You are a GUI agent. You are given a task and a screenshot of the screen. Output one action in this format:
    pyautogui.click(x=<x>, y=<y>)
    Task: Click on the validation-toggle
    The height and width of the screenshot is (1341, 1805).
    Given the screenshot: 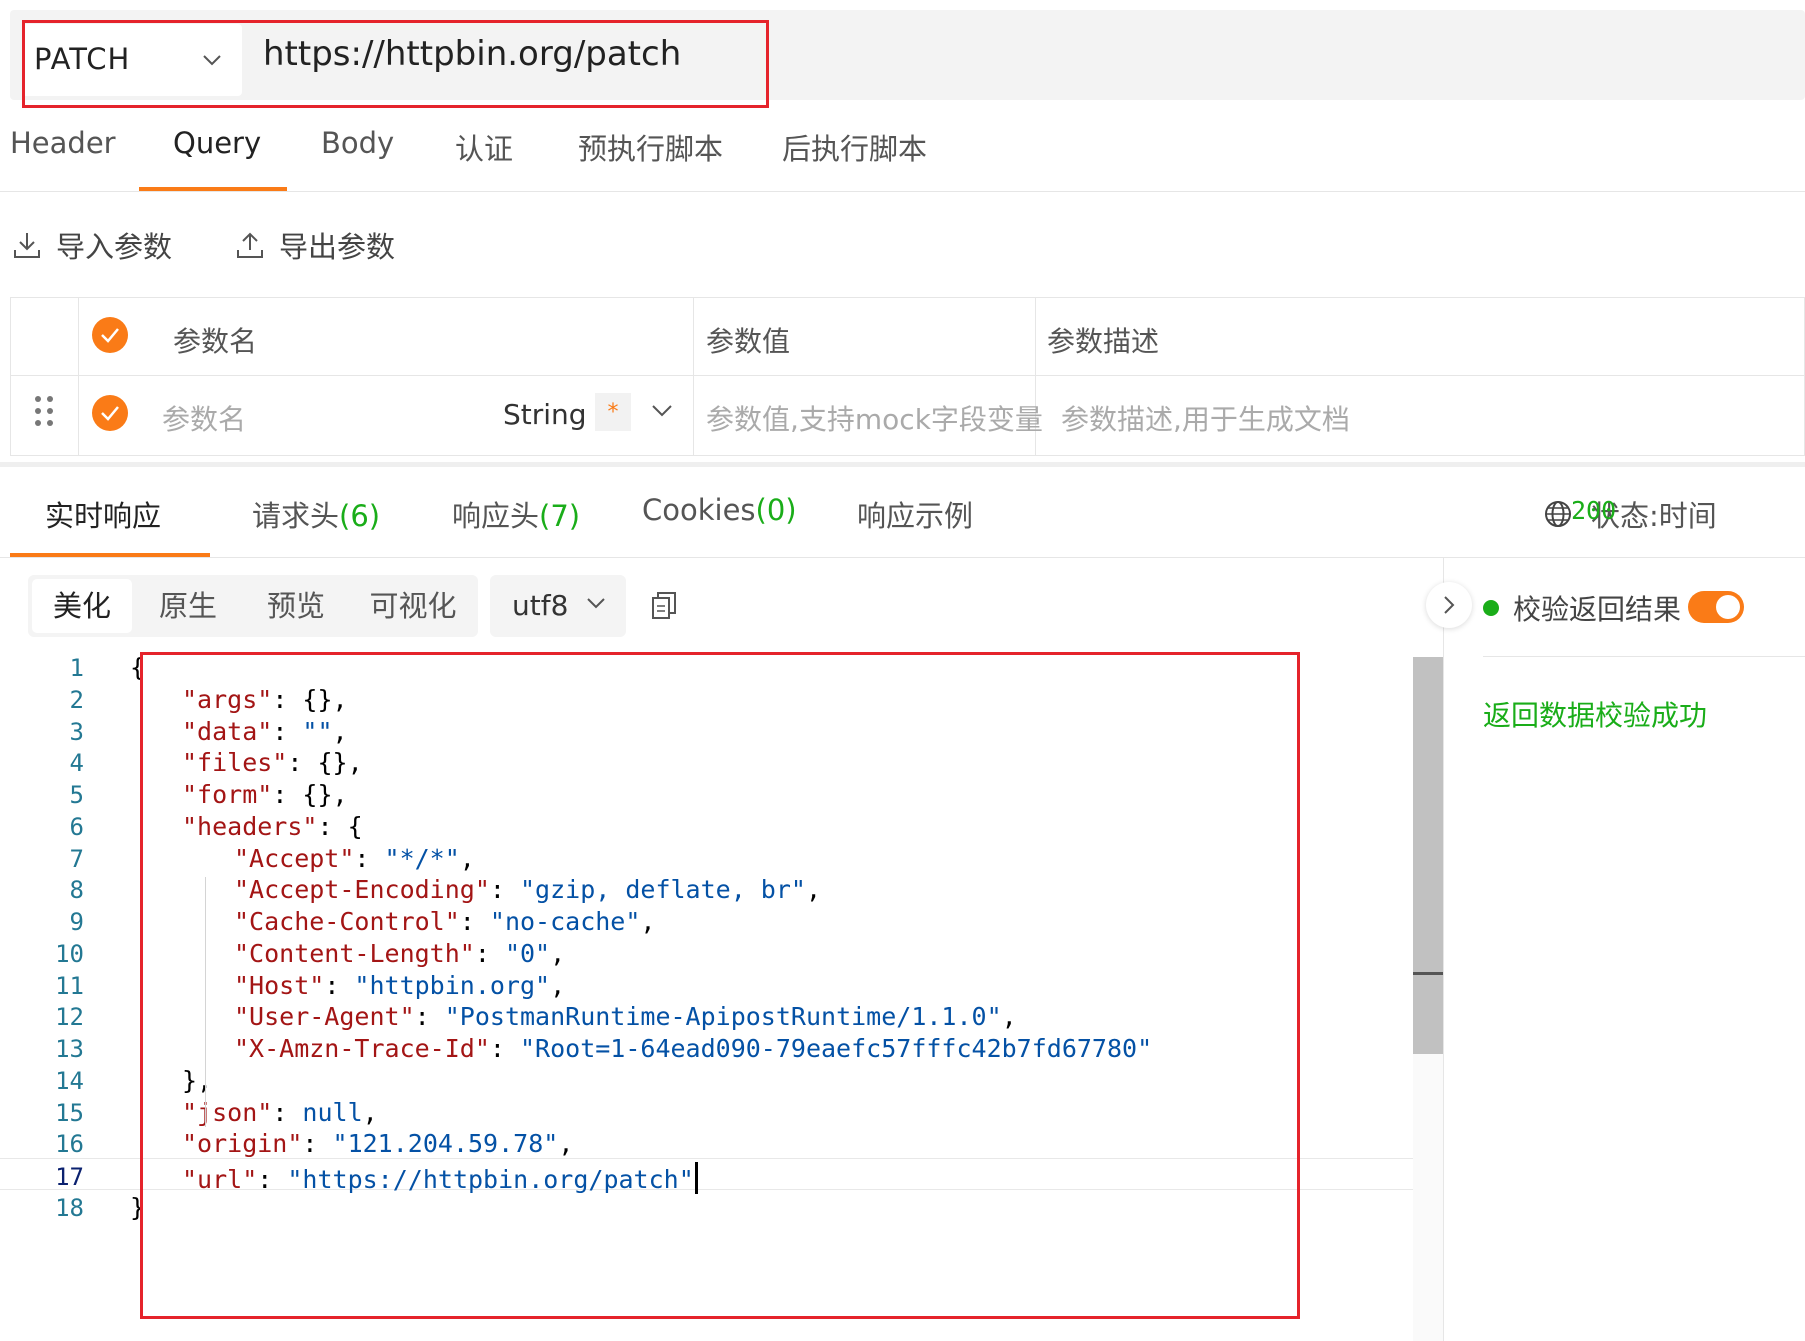 What is the action you would take?
    pyautogui.click(x=1716, y=607)
    